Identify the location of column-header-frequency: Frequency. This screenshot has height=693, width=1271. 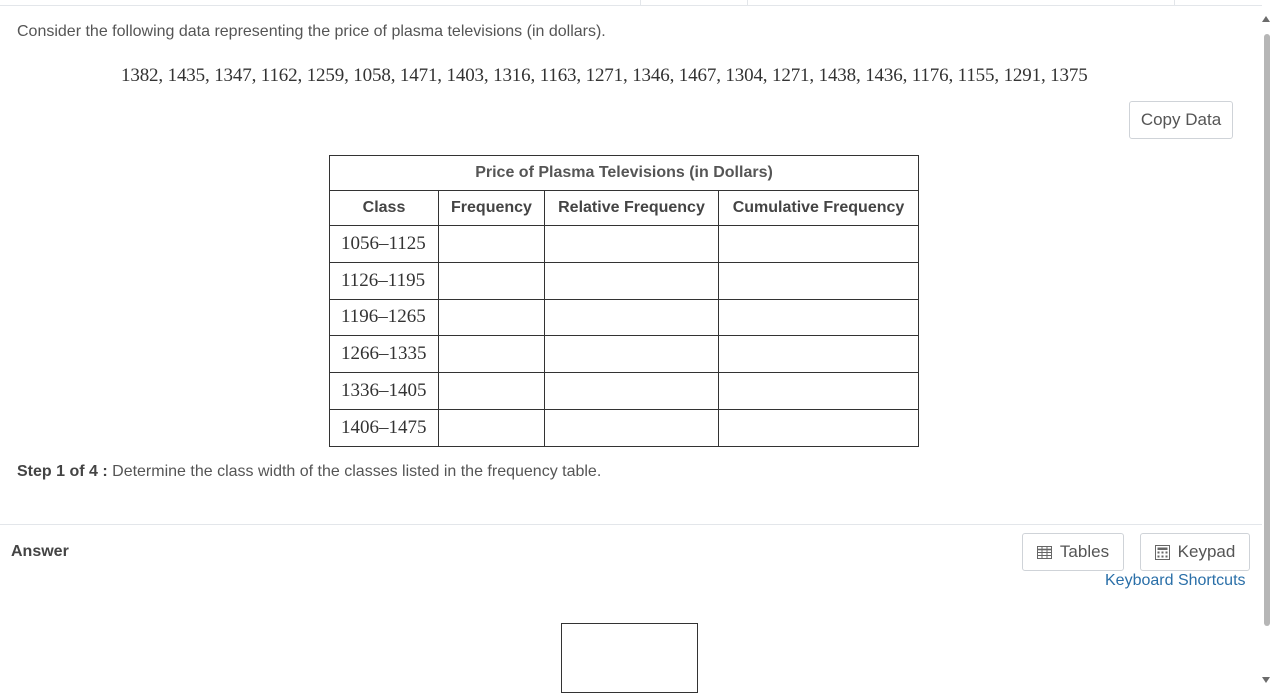
(491, 208).